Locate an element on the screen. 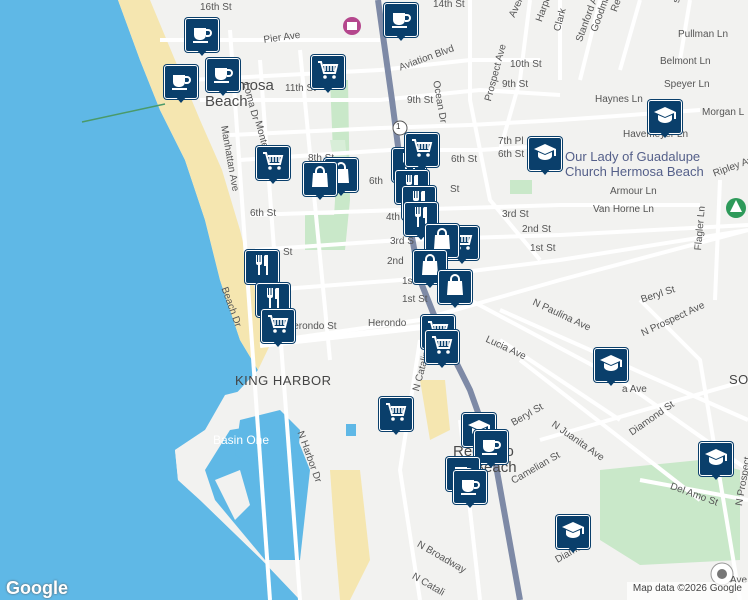 The width and height of the screenshot is (748, 600). poi-church-line2: Church Hermosa Beach is located at coordinates (634, 171).